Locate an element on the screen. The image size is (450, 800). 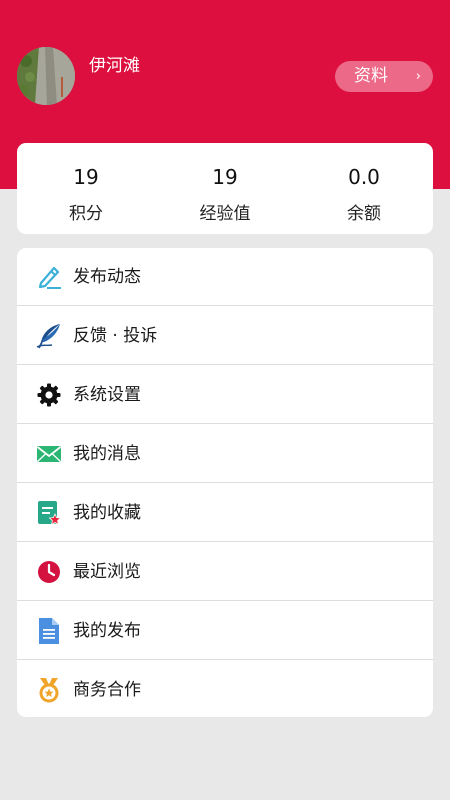
stat-experience: 19 经验值 is located at coordinates (225, 188).